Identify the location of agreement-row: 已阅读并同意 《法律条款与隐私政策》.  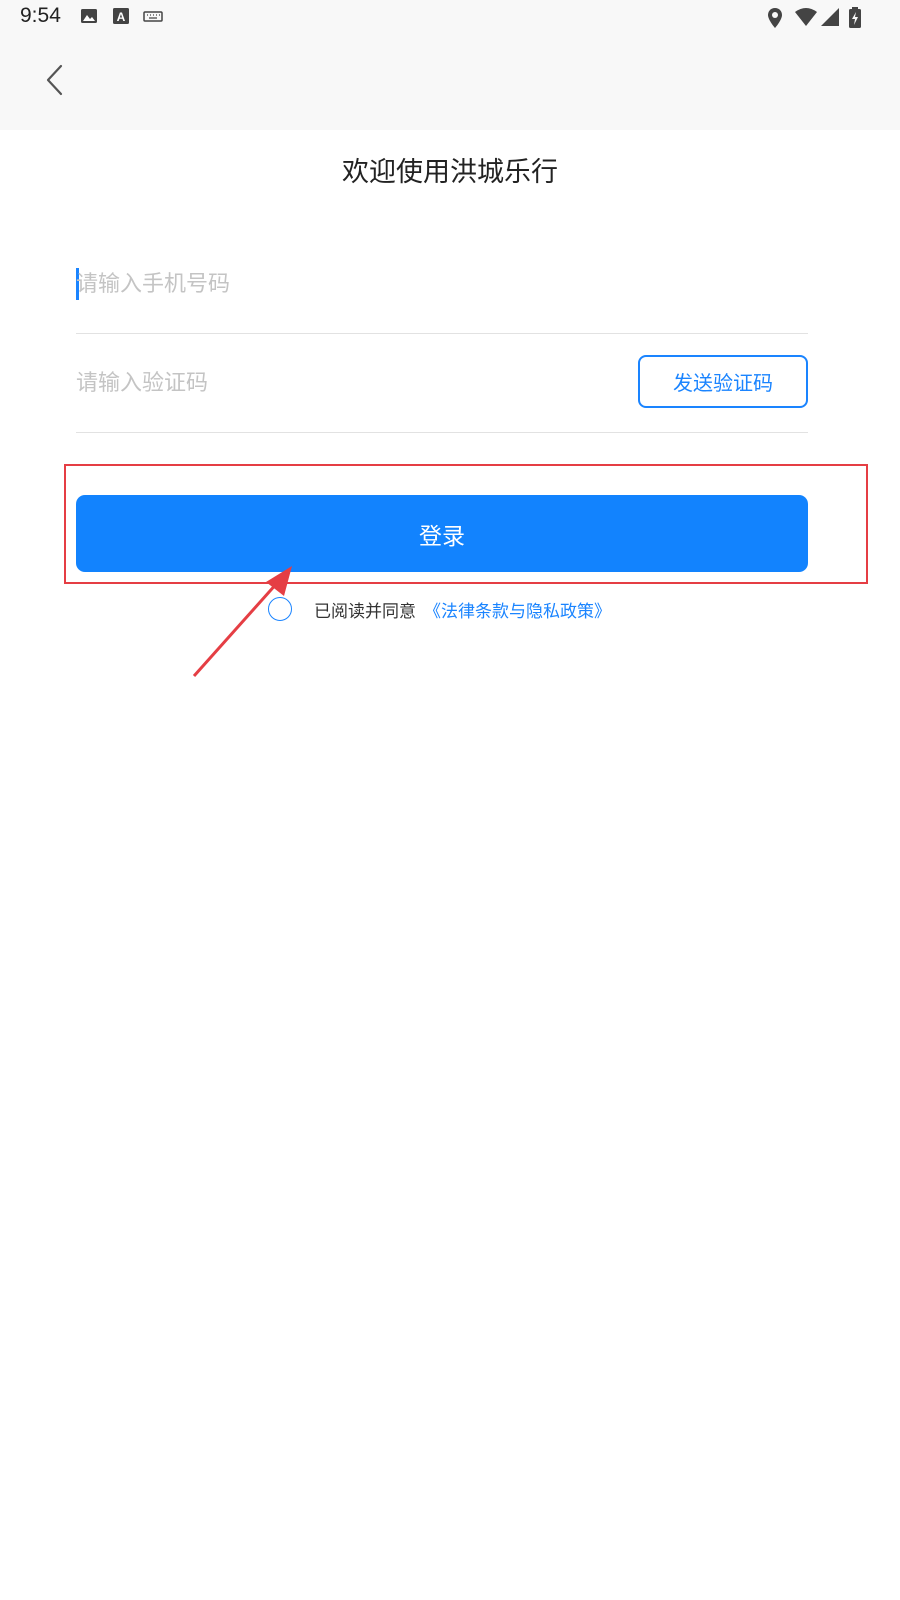
(439, 609).